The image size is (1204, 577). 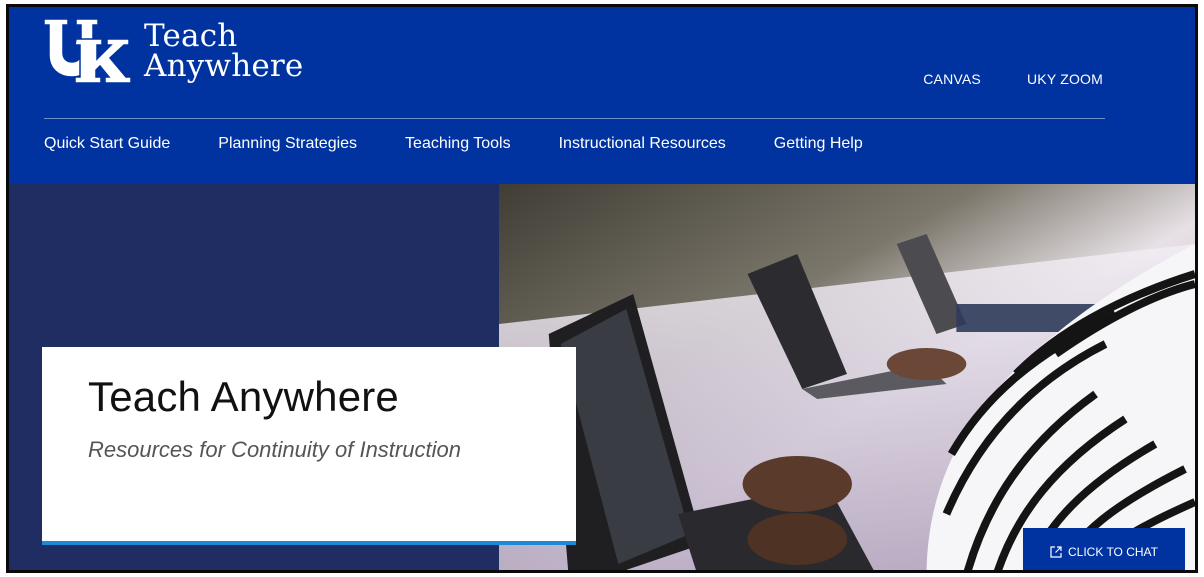 I want to click on logo-line-2: Anywhere, so click(x=224, y=66).